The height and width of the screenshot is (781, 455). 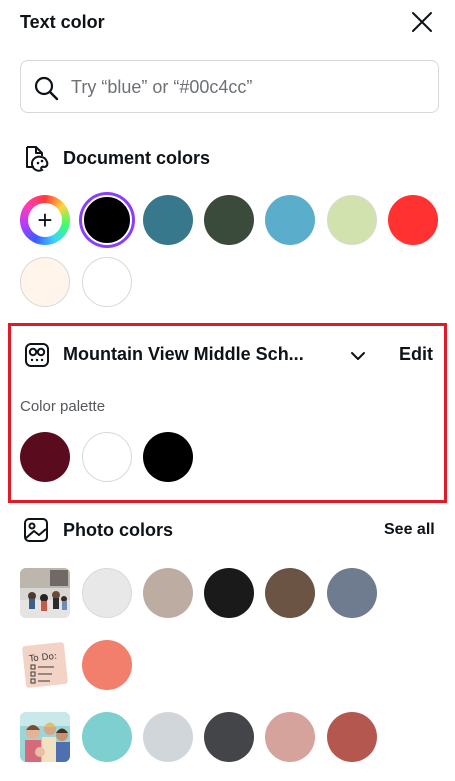 I want to click on brand-kit-icon, so click(x=37, y=355).